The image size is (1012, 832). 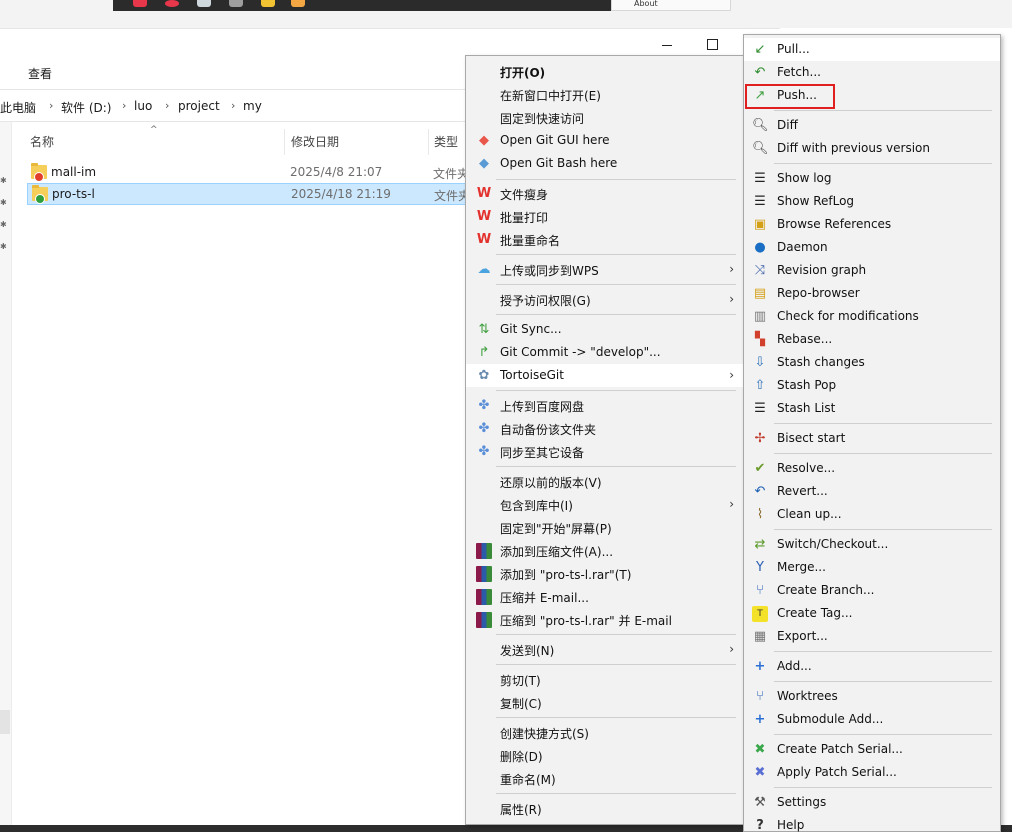 What do you see at coordinates (872, 438) in the screenshot?
I see `menu-item-bisect-start: ✢ Bisect start` at bounding box center [872, 438].